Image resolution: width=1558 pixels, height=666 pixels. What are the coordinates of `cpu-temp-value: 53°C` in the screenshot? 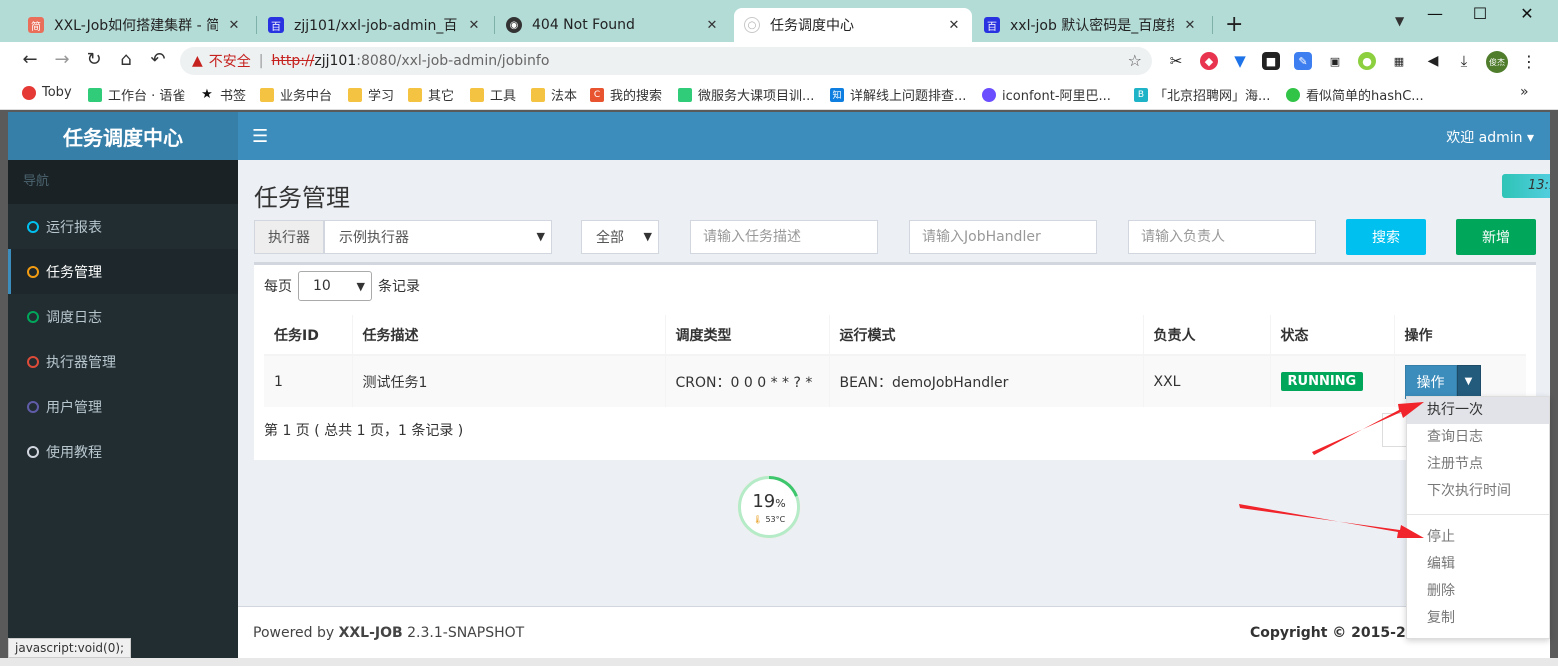 It's located at (775, 519).